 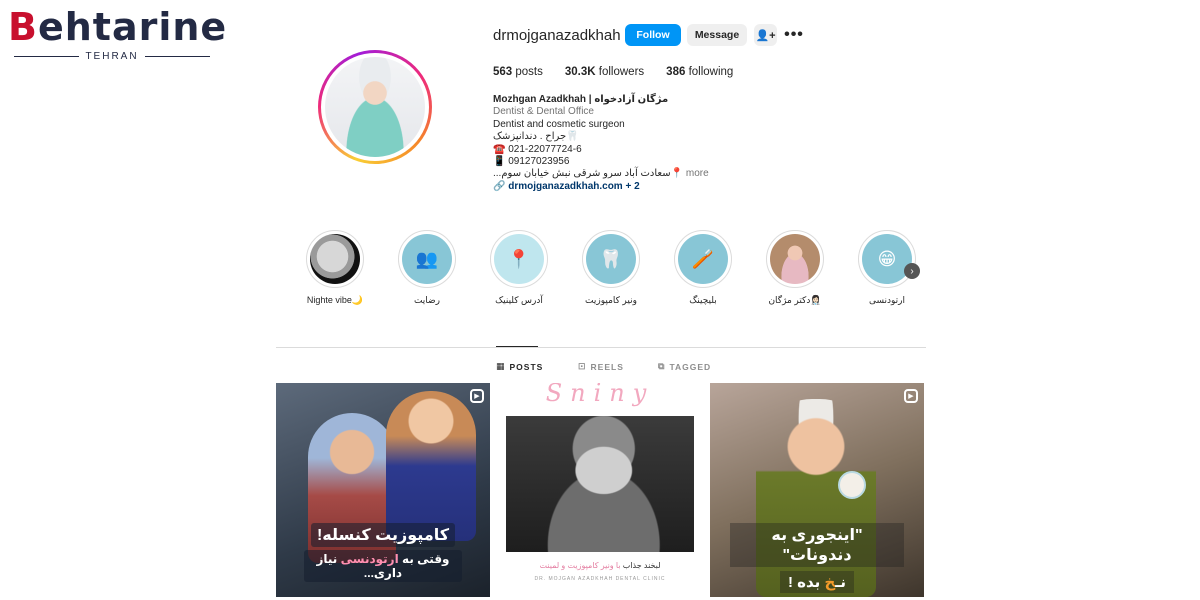 What do you see at coordinates (699, 72) in the screenshot?
I see `stat-following: 386 following` at bounding box center [699, 72].